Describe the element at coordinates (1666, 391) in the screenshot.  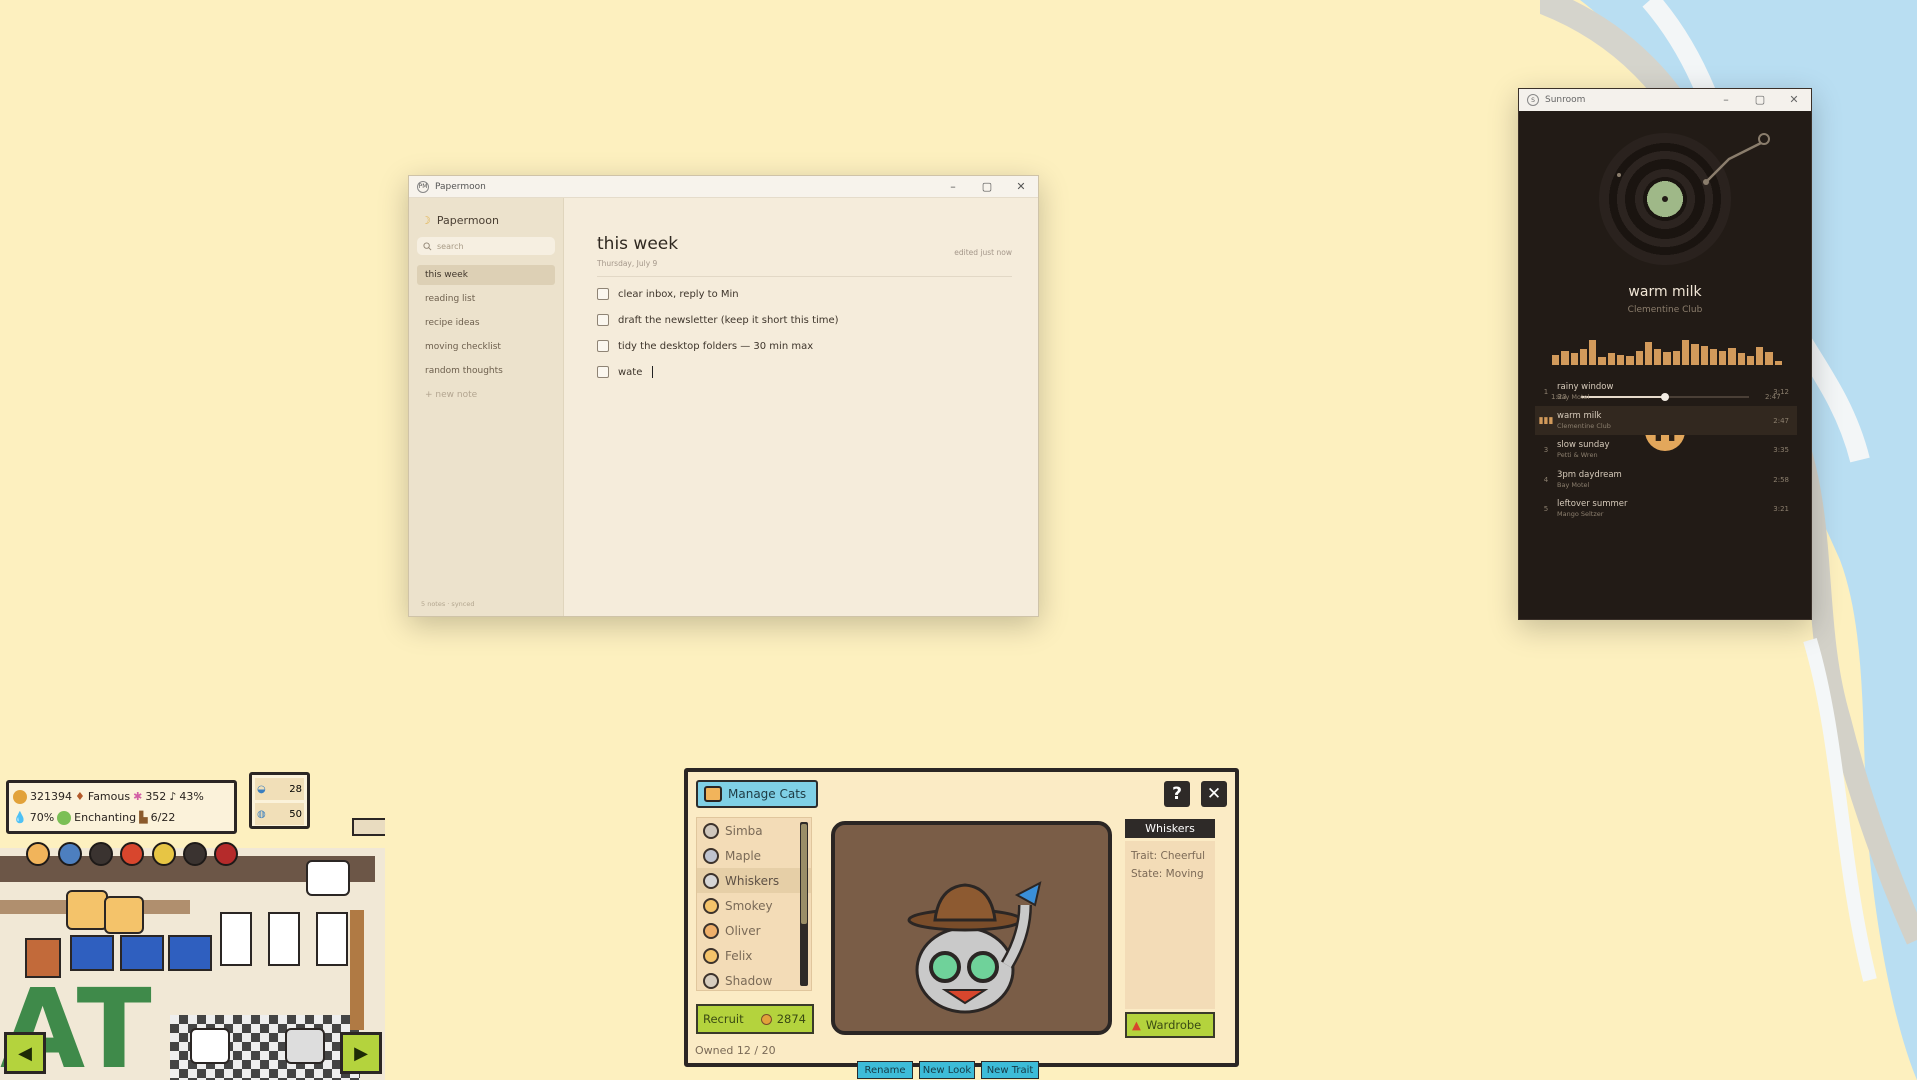
I see `playlist-item: 1 rainy window Bay Motel 3:12` at that location.